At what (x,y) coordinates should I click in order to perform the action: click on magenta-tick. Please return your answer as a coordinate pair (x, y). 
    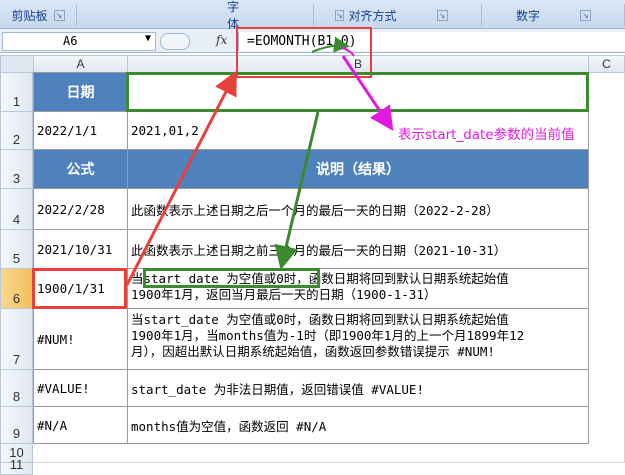
    Looking at the image, I should click on (348, 52).